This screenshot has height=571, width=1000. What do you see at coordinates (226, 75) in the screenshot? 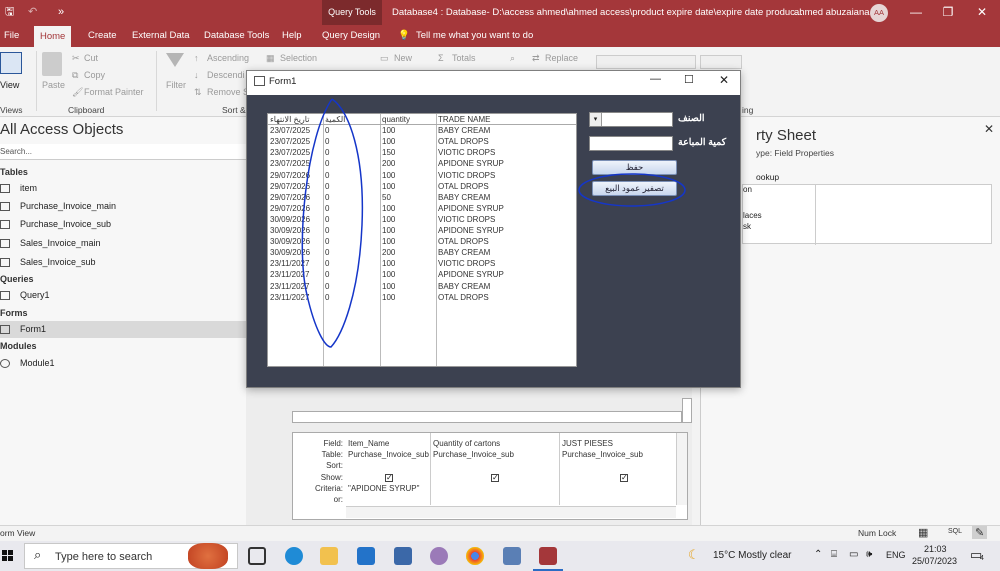
I see `descending-button: Descendi` at bounding box center [226, 75].